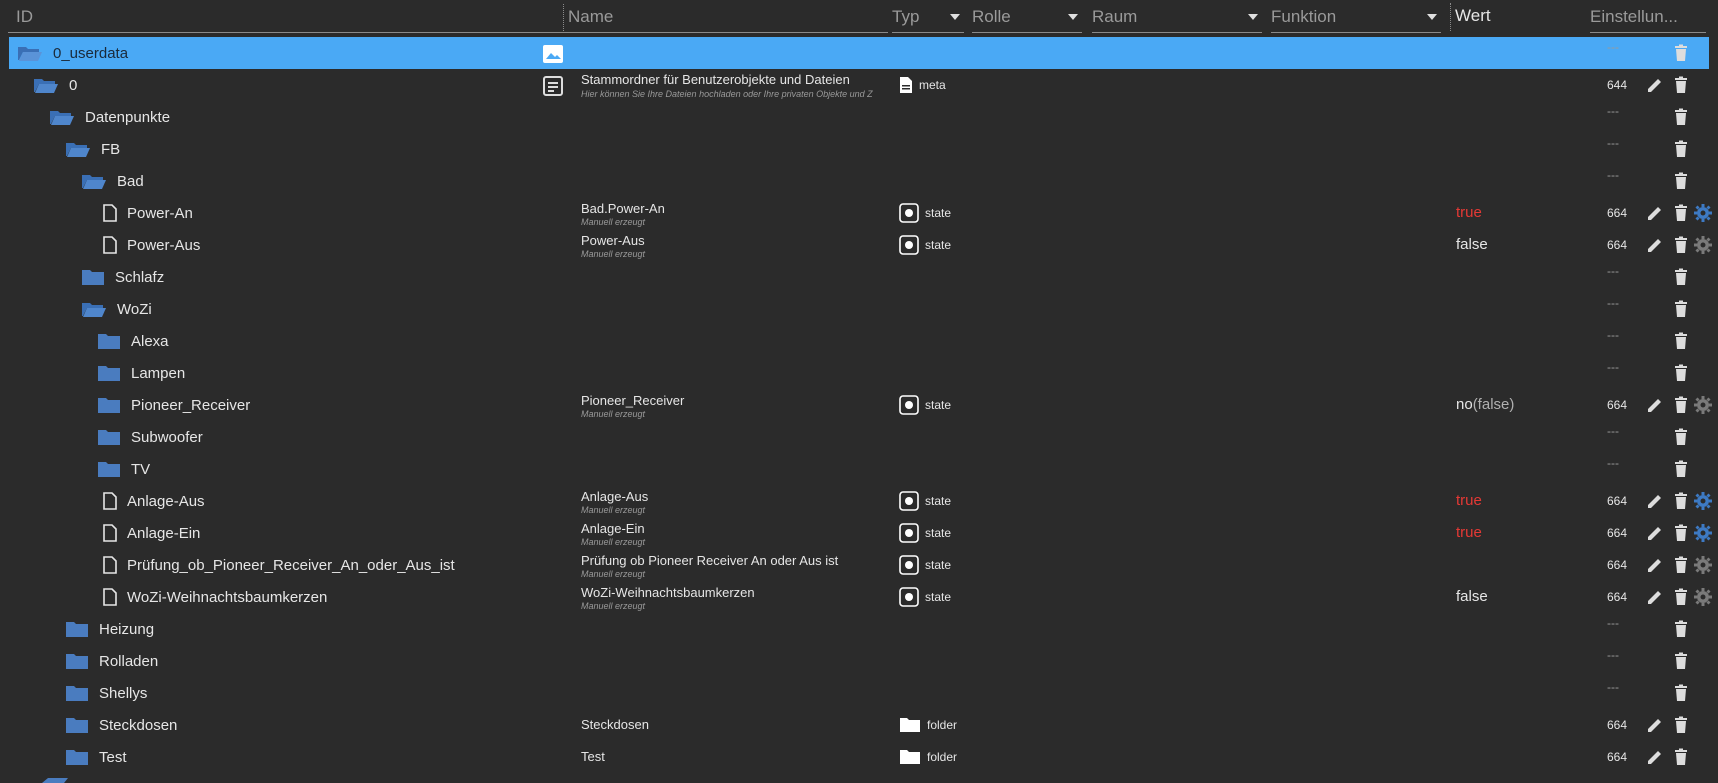 This screenshot has width=1718, height=783. I want to click on header-name-filter: Name, so click(725, 18).